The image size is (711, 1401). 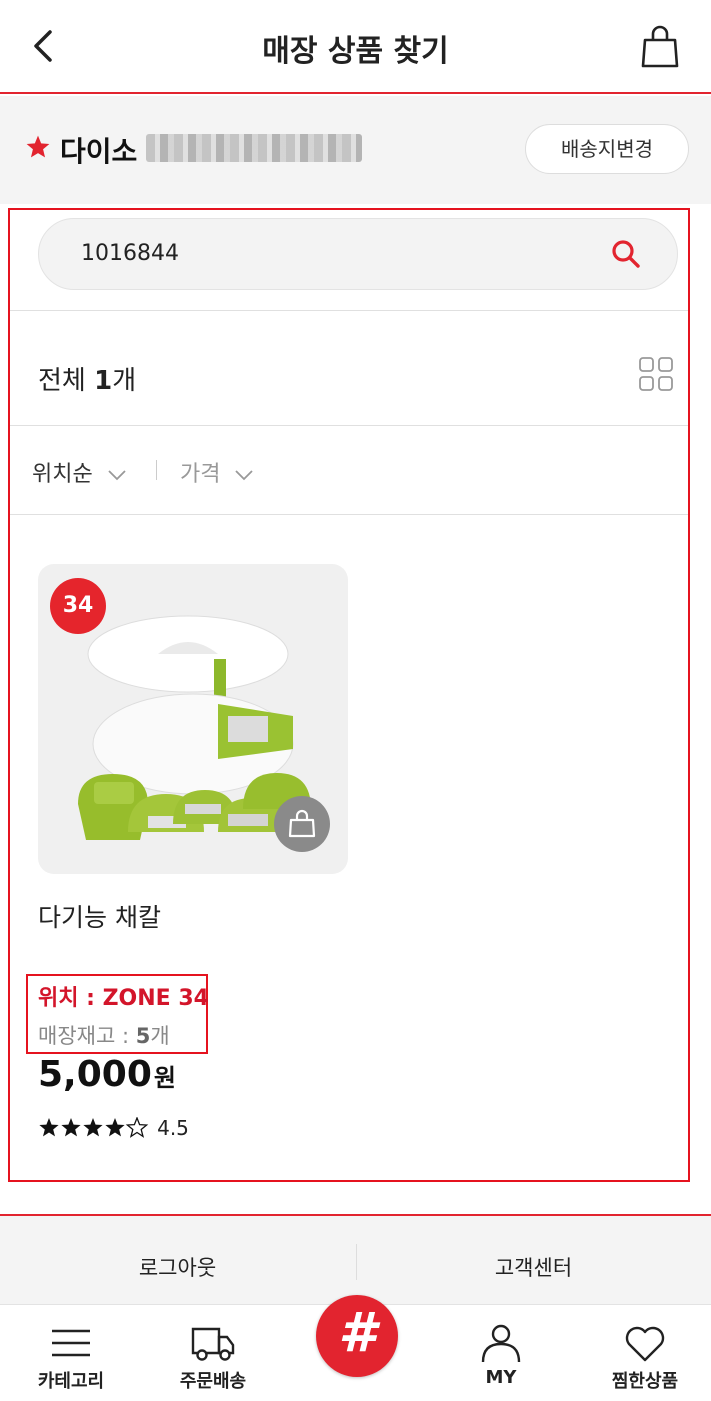 I want to click on truck-icon, so click(x=213, y=1344).